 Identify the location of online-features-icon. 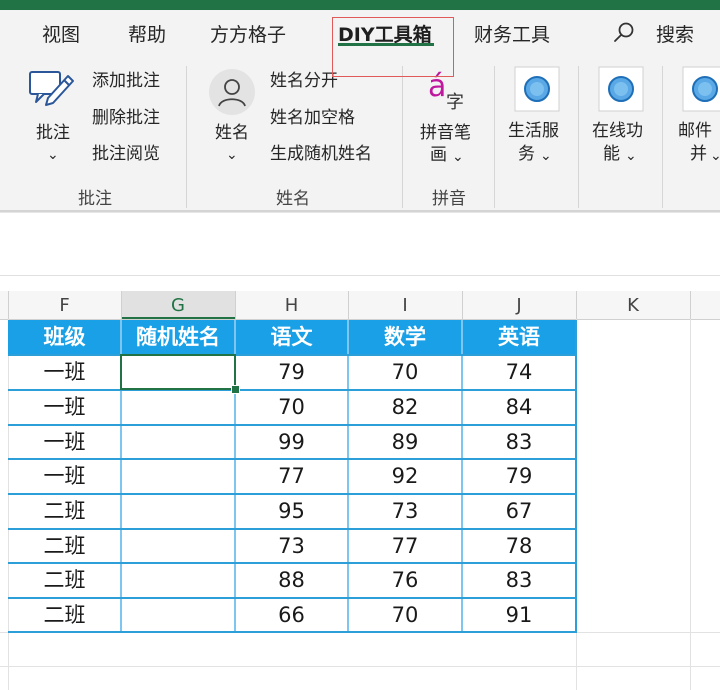
(621, 89).